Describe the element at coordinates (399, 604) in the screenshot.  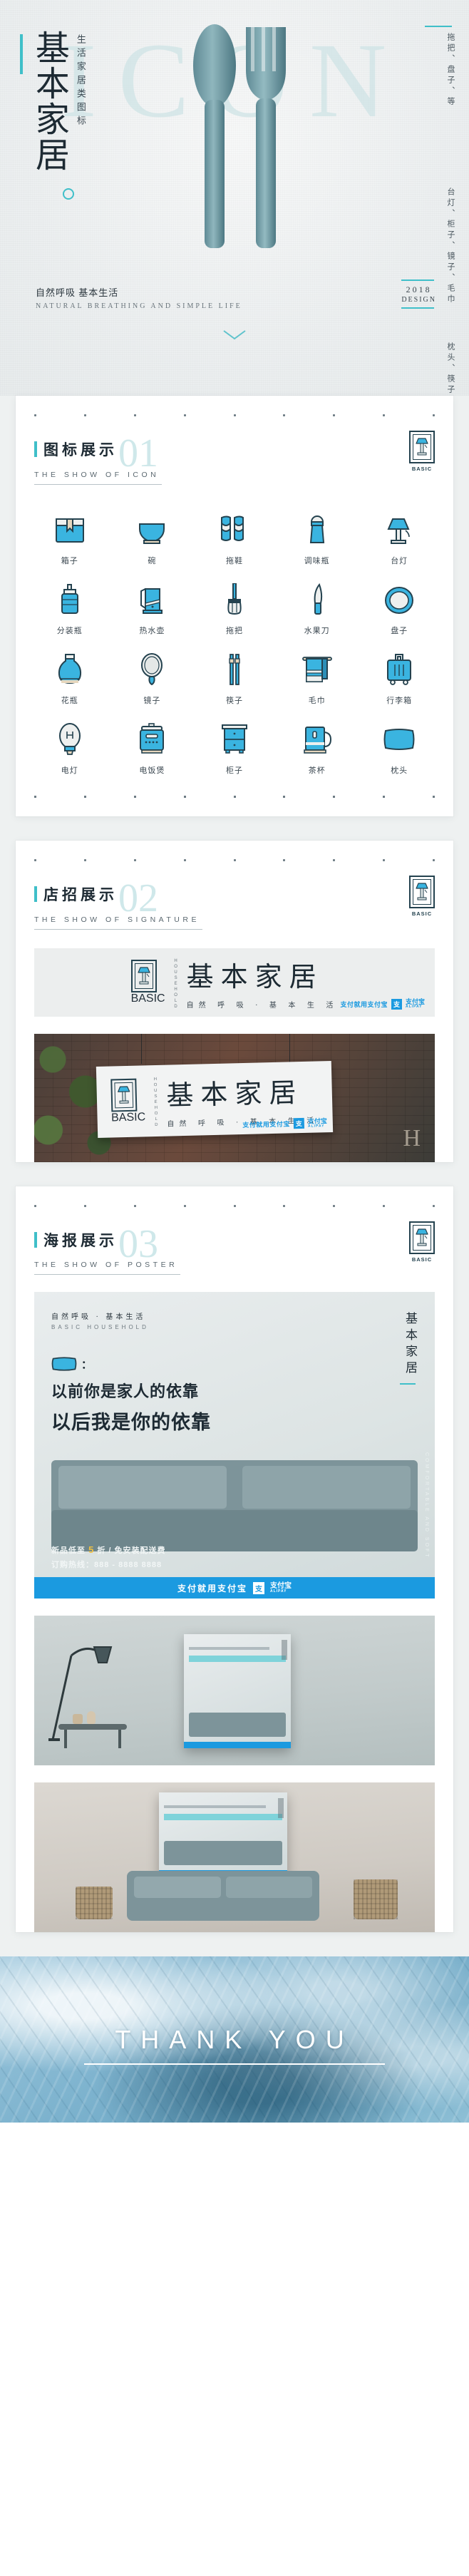
I see `icon-cell: 盘子` at that location.